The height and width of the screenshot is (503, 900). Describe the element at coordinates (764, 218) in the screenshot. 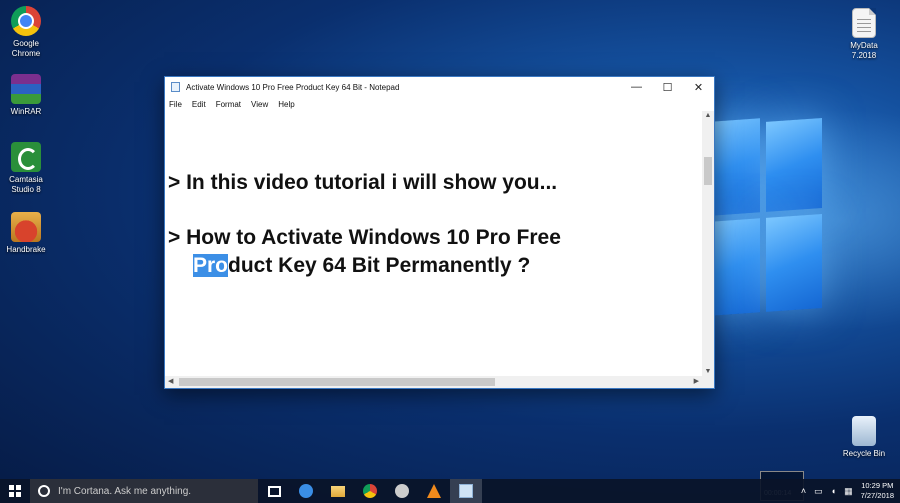

I see `windows-logo` at that location.